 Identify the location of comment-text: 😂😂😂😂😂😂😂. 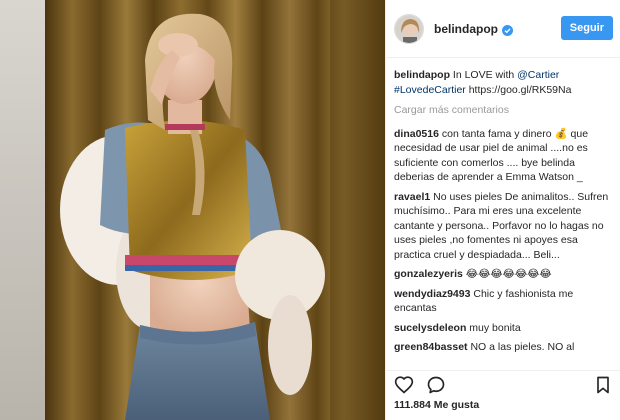
(508, 274).